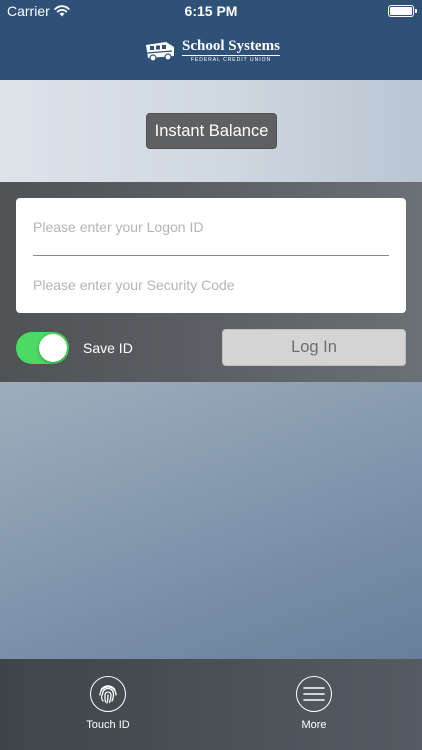 The height and width of the screenshot is (750, 422). What do you see at coordinates (53, 348) in the screenshot?
I see `toggle-knob` at bounding box center [53, 348].